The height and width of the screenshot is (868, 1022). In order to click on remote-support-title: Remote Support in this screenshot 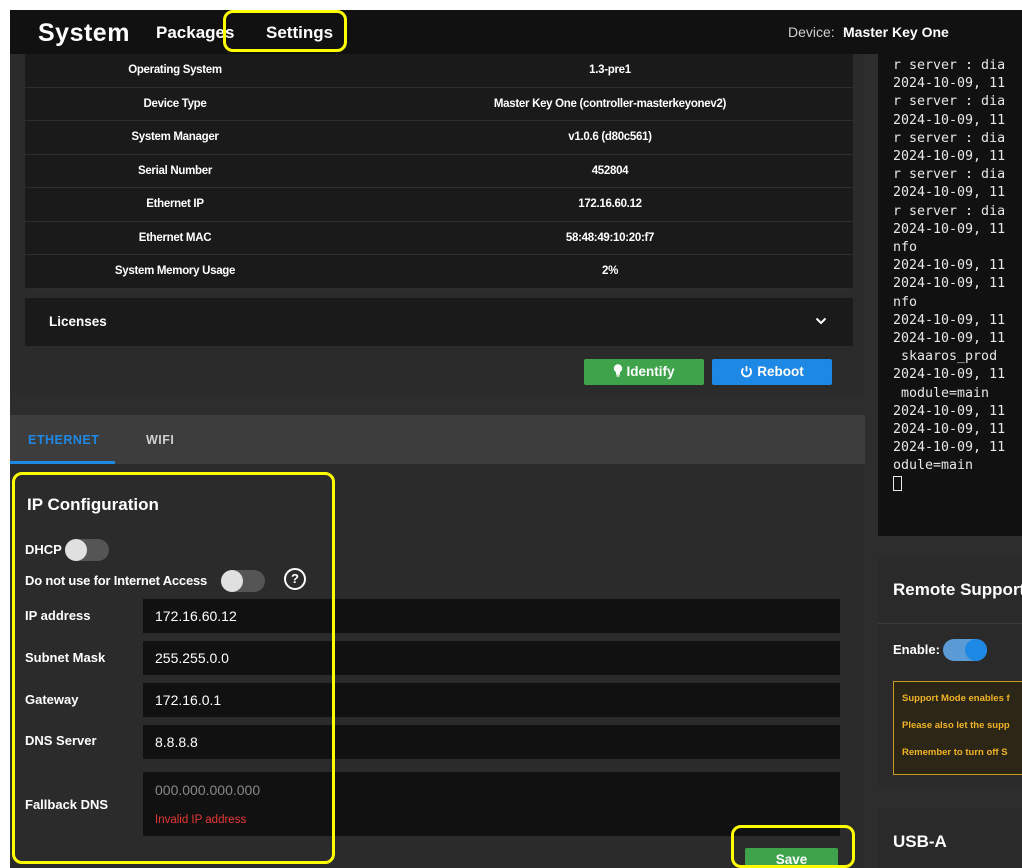, I will do `click(957, 589)`.